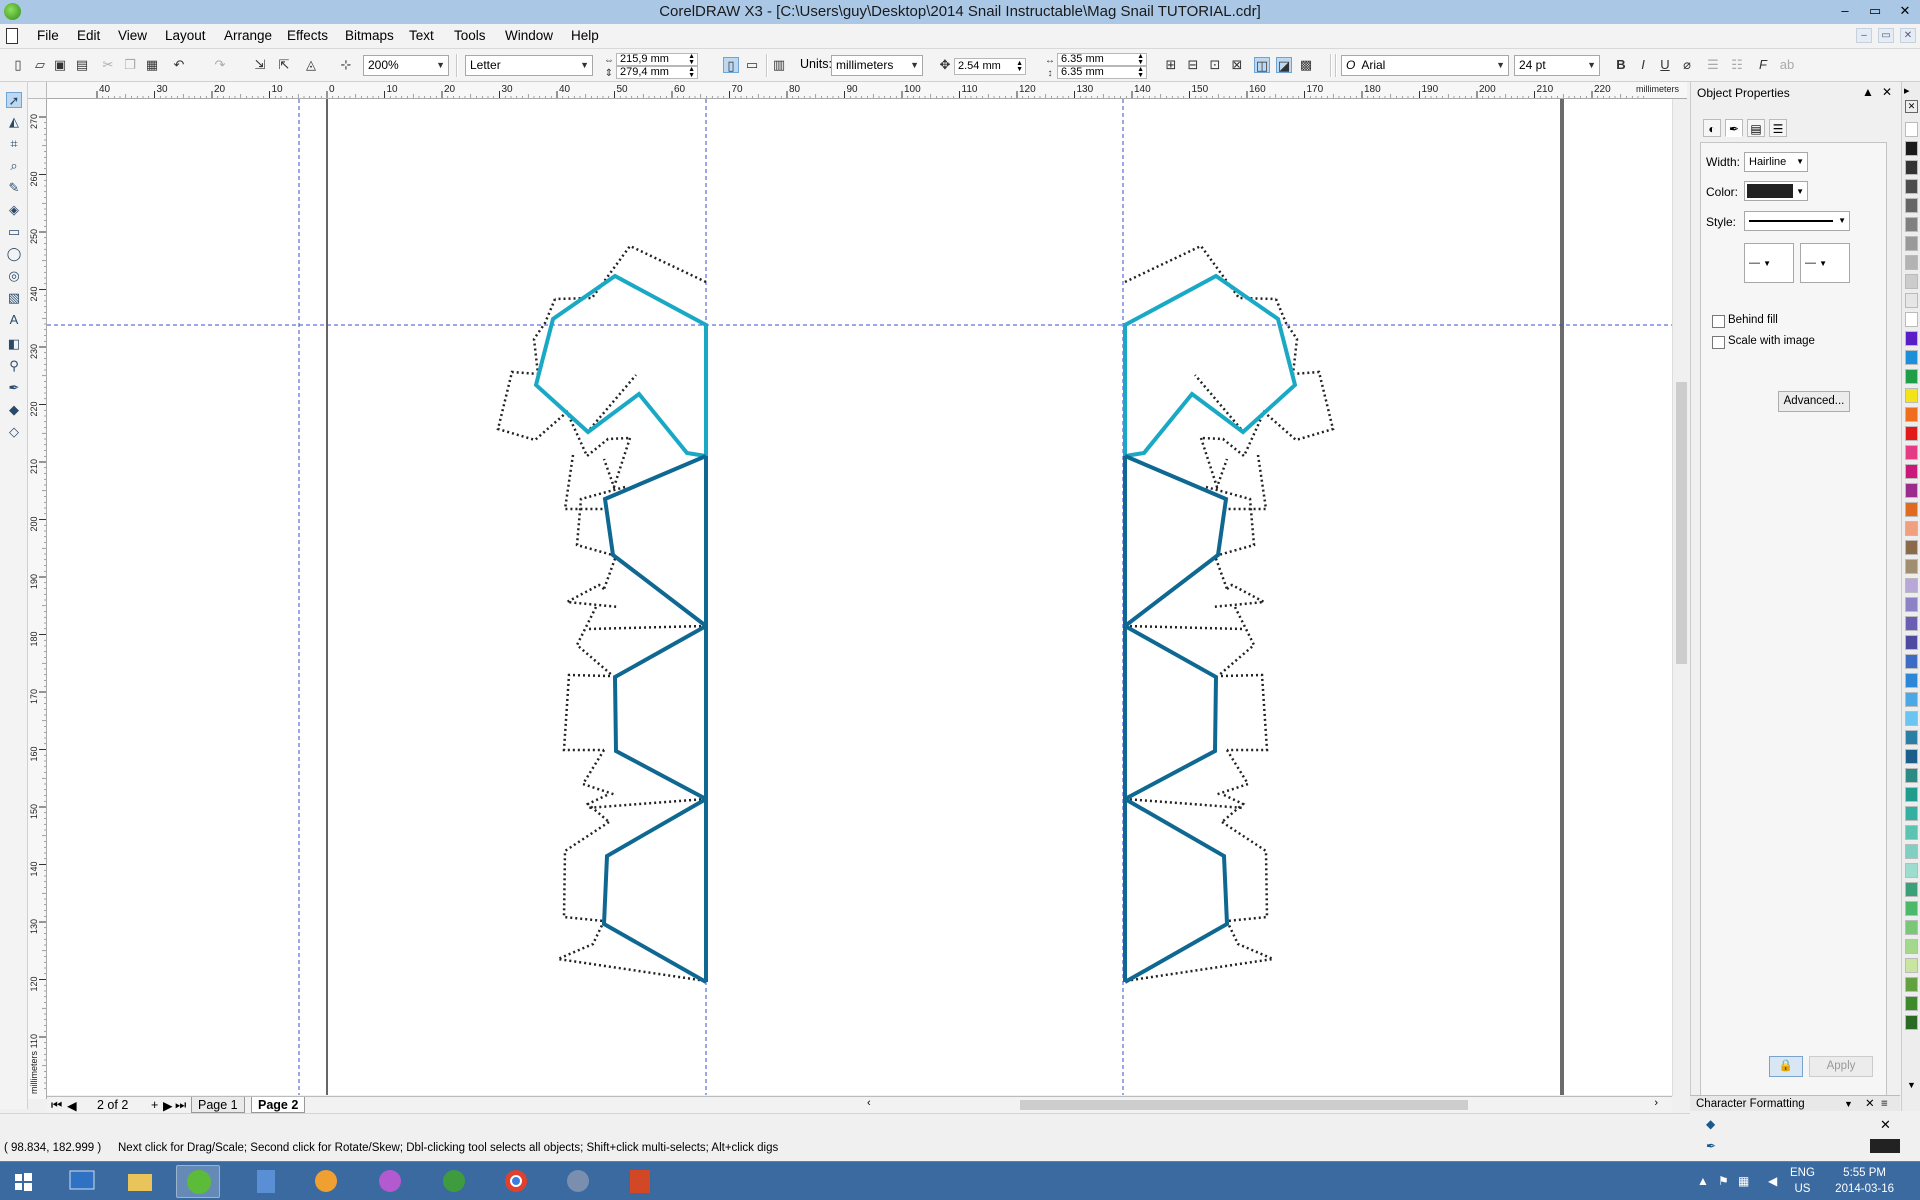 This screenshot has width=1920, height=1200. I want to click on horizontal-scrollbar: ‹ ›, so click(1262, 1104).